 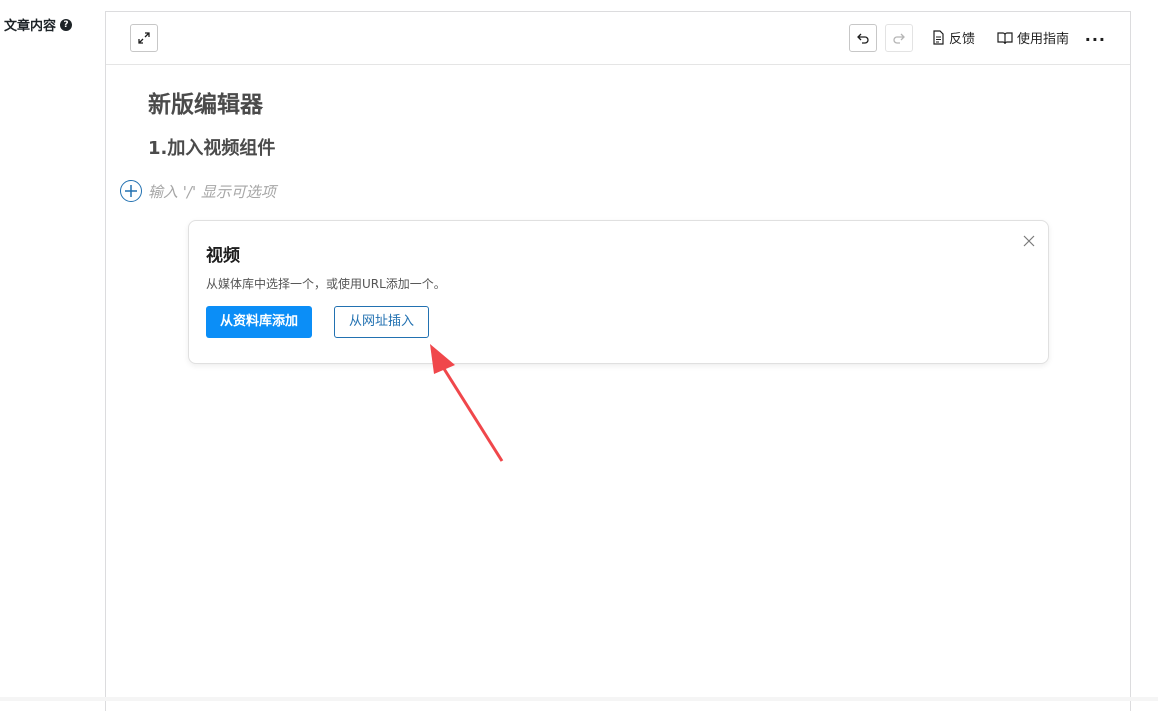 What do you see at coordinates (1043, 39) in the screenshot?
I see `guide-label: 使用指南` at bounding box center [1043, 39].